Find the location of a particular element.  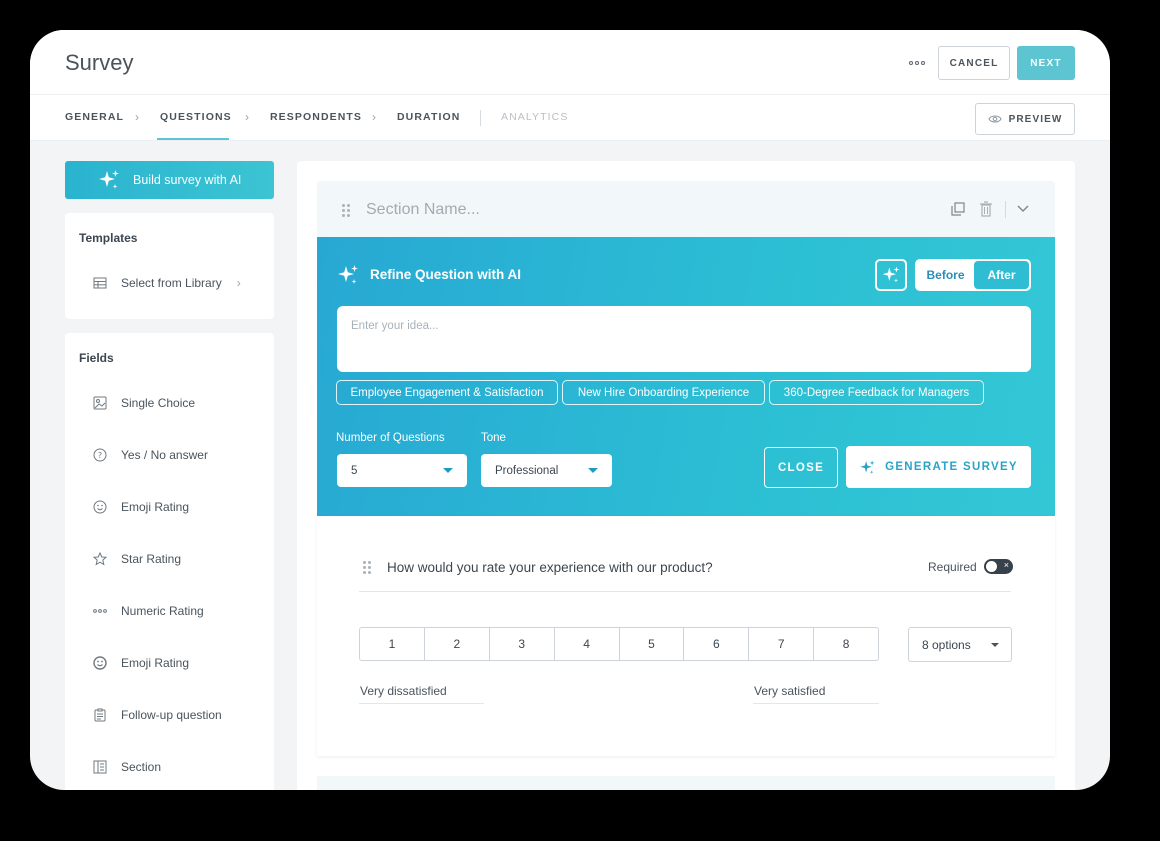

chevron-down-icon is located at coordinates (1023, 209).